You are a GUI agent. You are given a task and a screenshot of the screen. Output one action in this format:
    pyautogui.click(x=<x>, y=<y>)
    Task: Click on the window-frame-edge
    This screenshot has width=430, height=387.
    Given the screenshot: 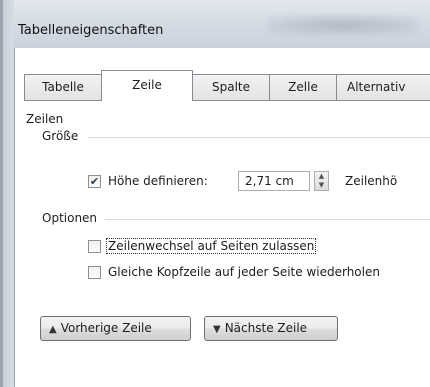 What is the action you would take?
    pyautogui.click(x=1, y=193)
    